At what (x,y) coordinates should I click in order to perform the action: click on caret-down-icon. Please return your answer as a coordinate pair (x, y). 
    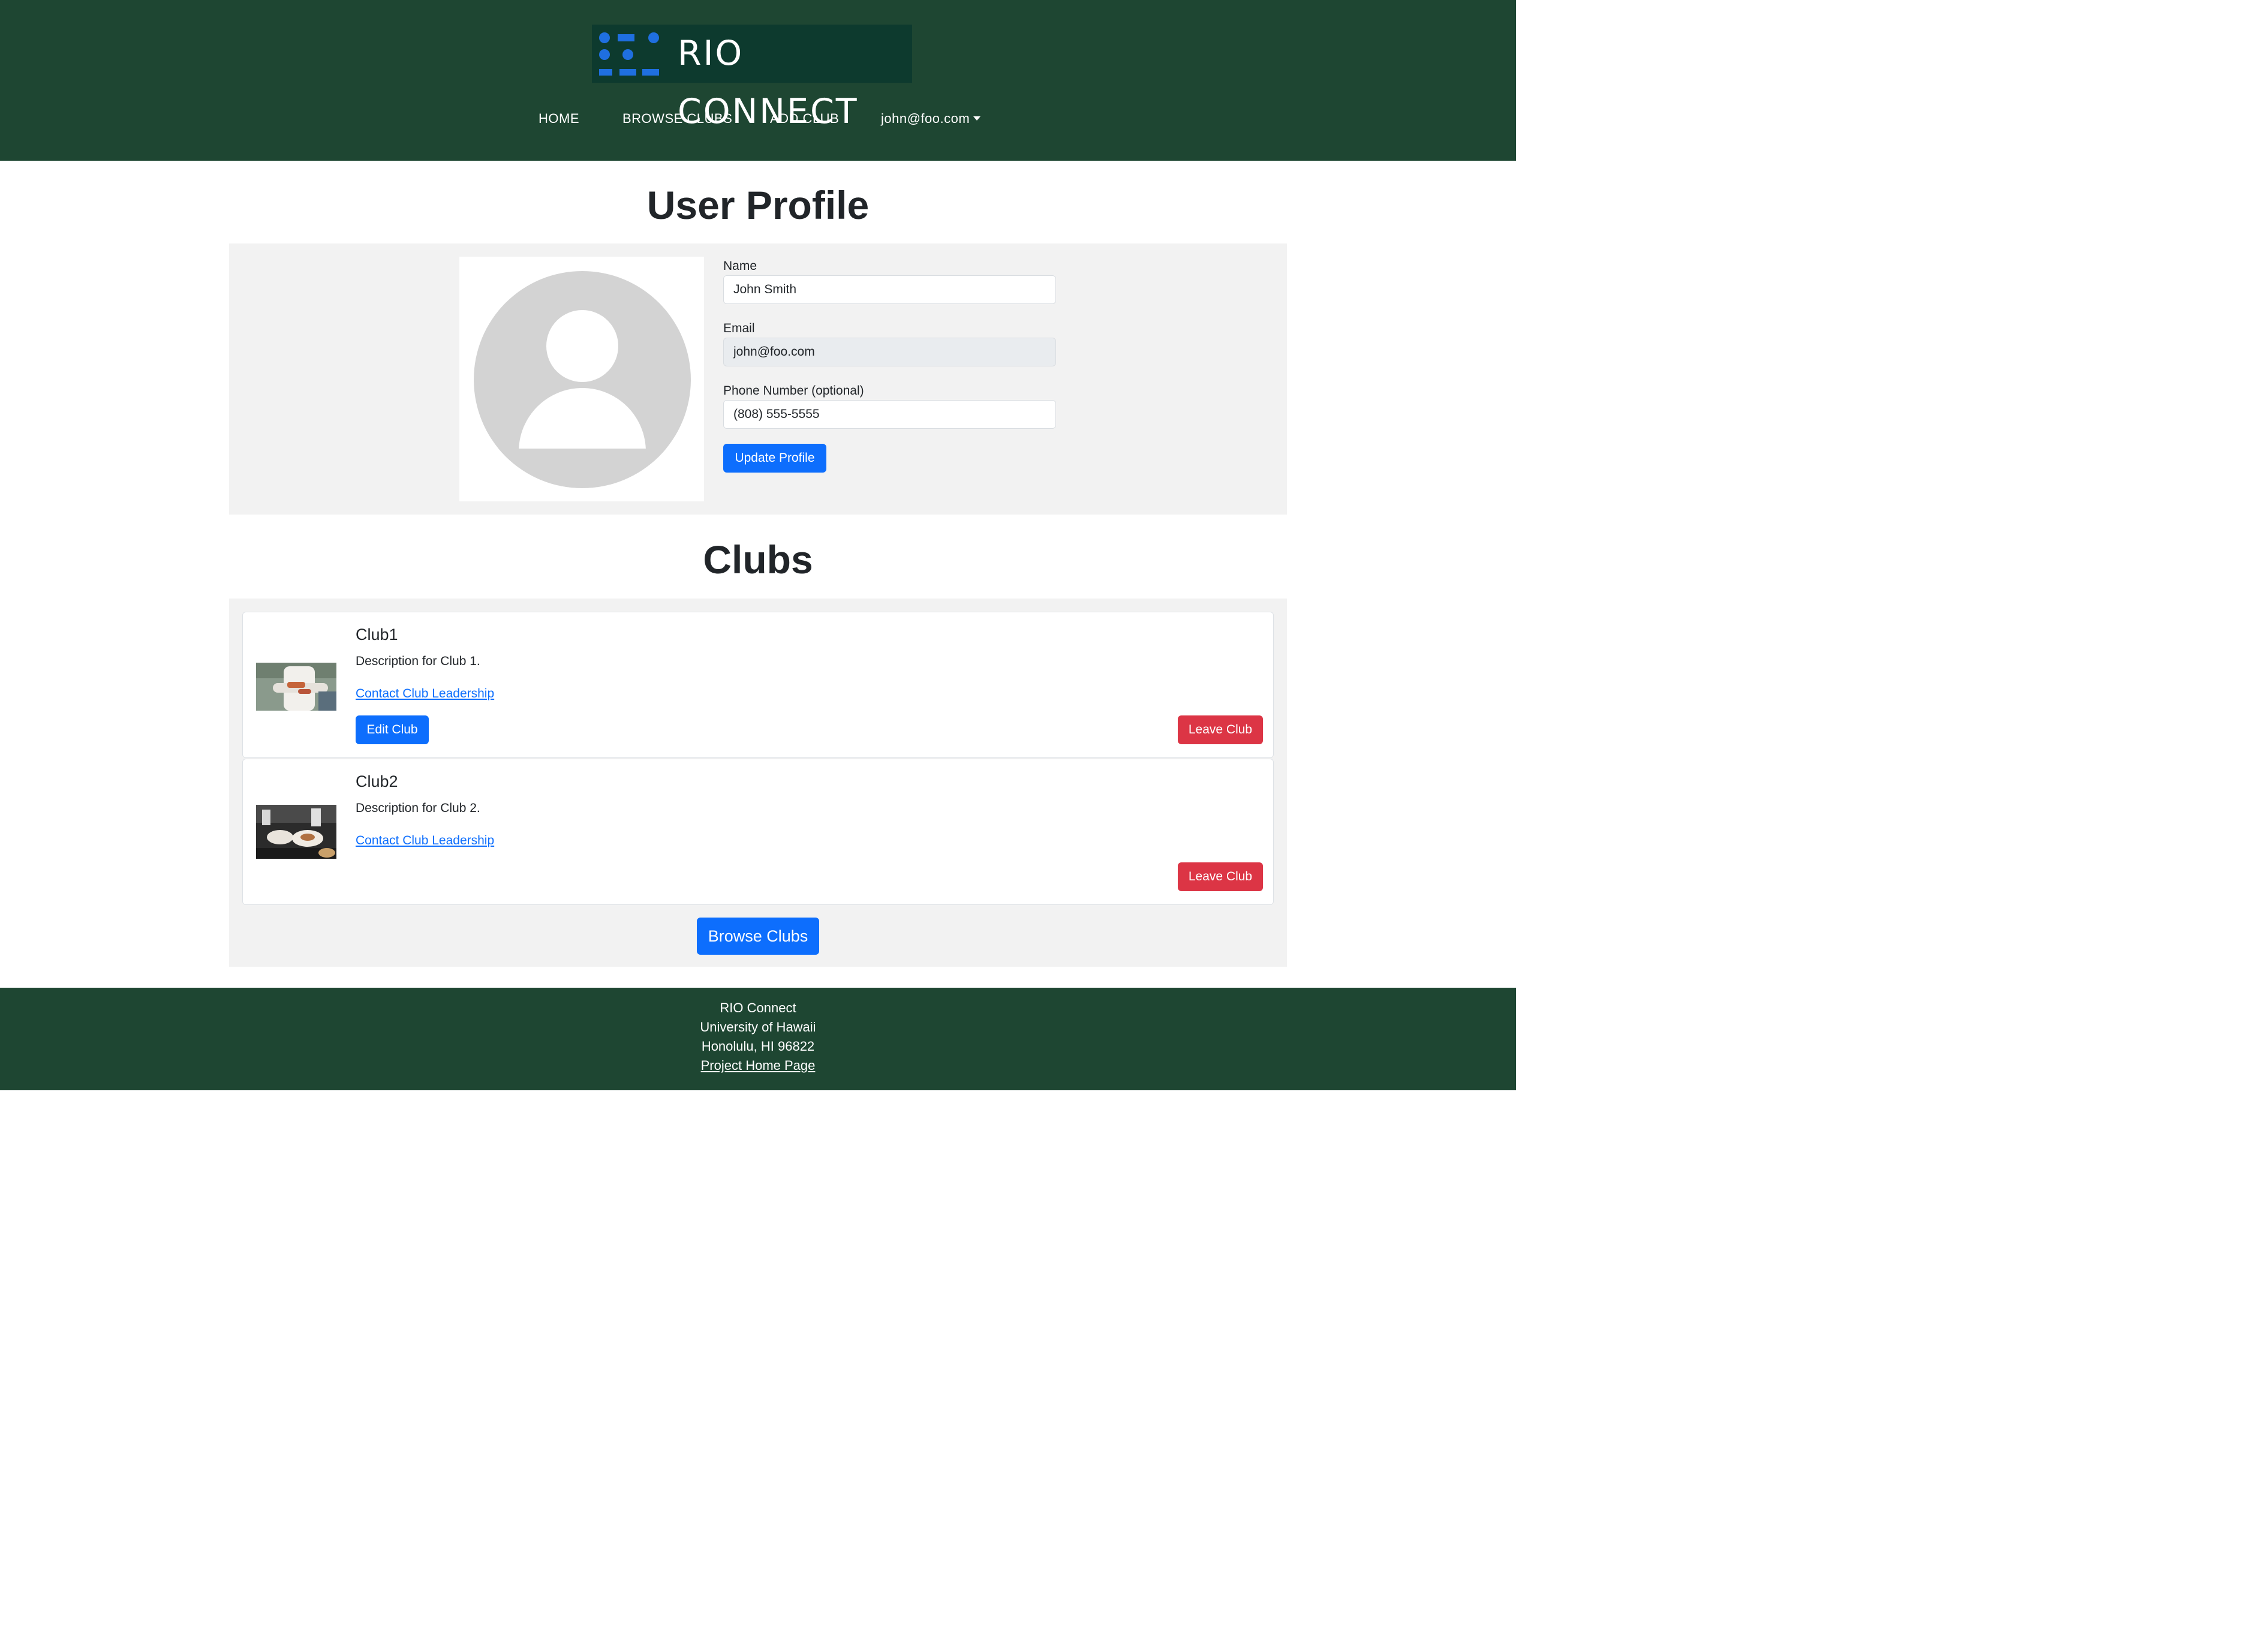
    Looking at the image, I should click on (977, 118).